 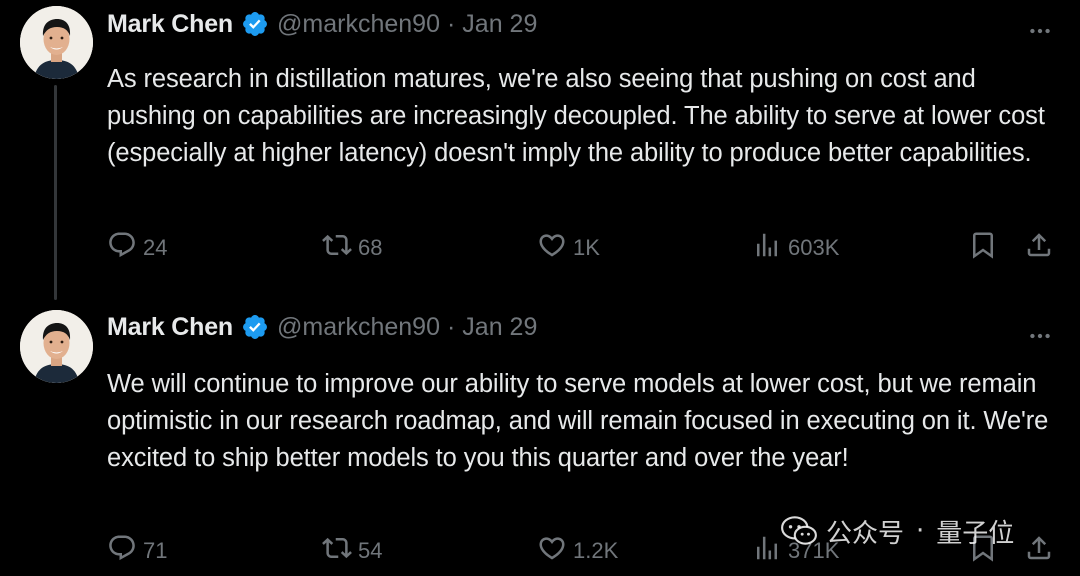 I want to click on like-button: 1.2K, so click(x=577, y=551).